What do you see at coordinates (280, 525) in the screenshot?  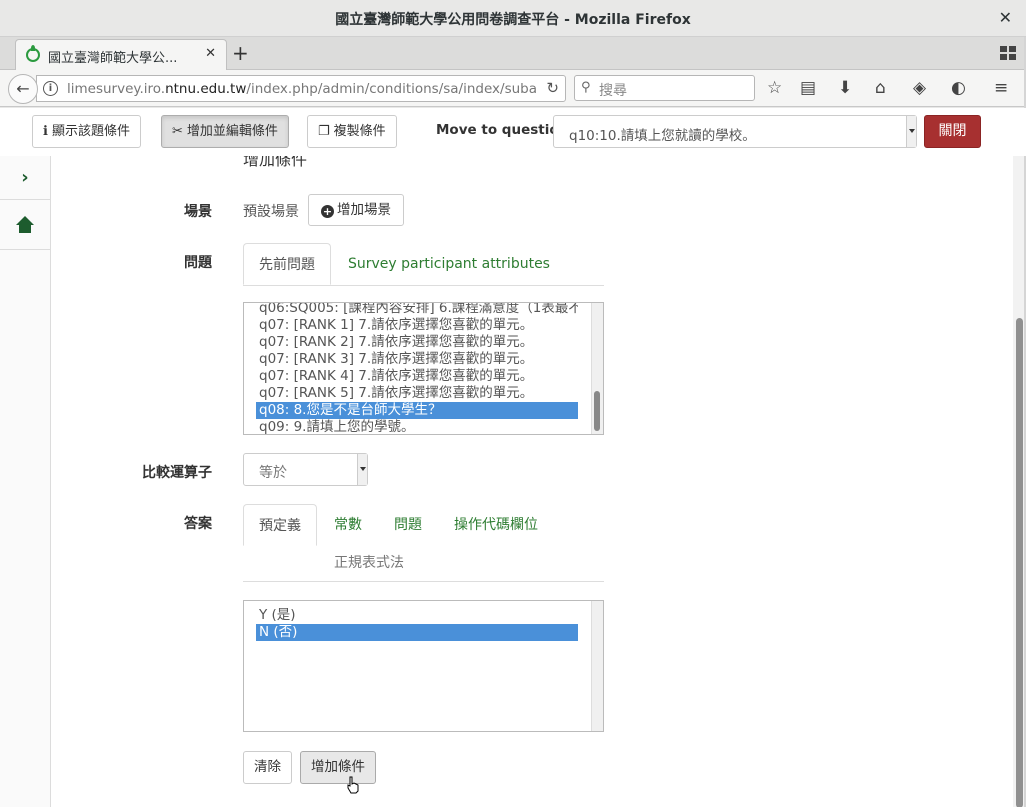 I see `tab-predefined: 預定義` at bounding box center [280, 525].